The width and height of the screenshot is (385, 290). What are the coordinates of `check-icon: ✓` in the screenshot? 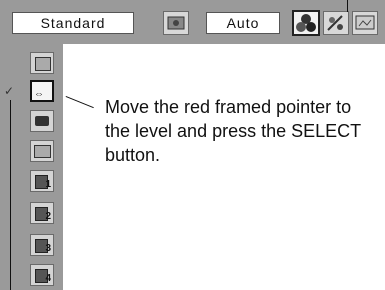 It's located at (9, 91).